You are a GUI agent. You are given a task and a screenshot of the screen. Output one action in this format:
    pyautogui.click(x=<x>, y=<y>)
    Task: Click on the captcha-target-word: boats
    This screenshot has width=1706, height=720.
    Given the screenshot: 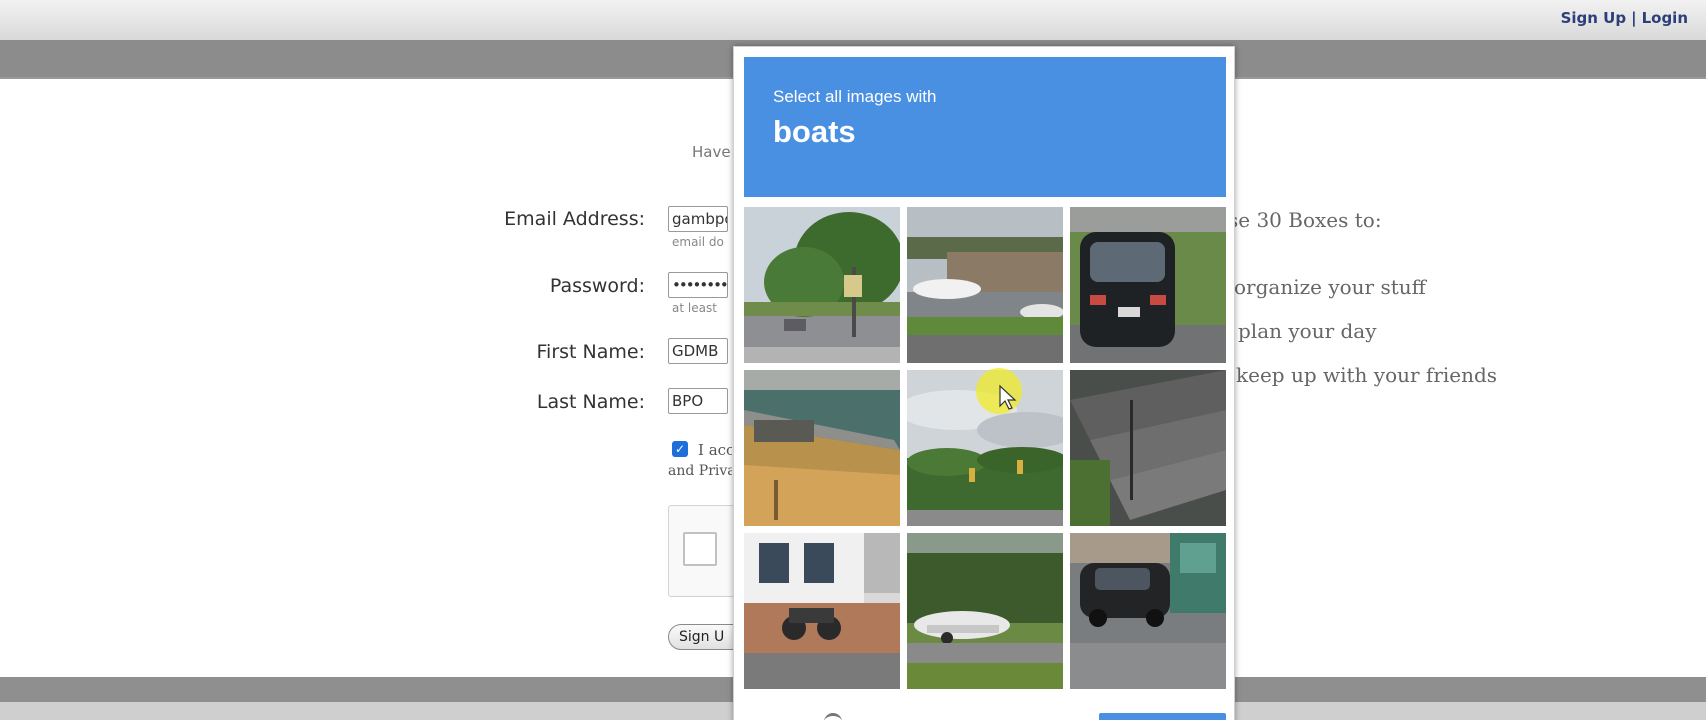 What is the action you would take?
    pyautogui.click(x=814, y=131)
    